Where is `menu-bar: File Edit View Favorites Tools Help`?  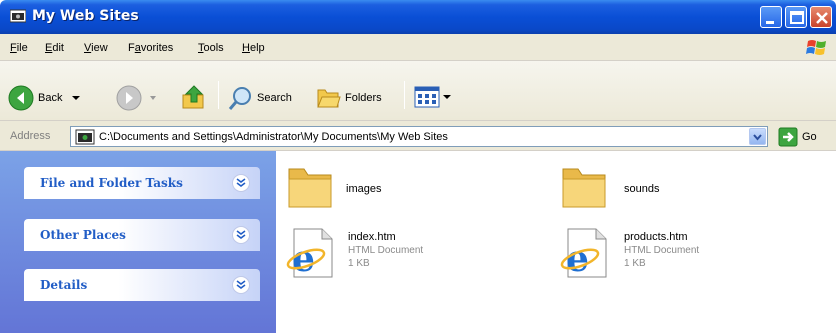
menu-bar: File Edit View Favorites Tools Help is located at coordinates (418, 47).